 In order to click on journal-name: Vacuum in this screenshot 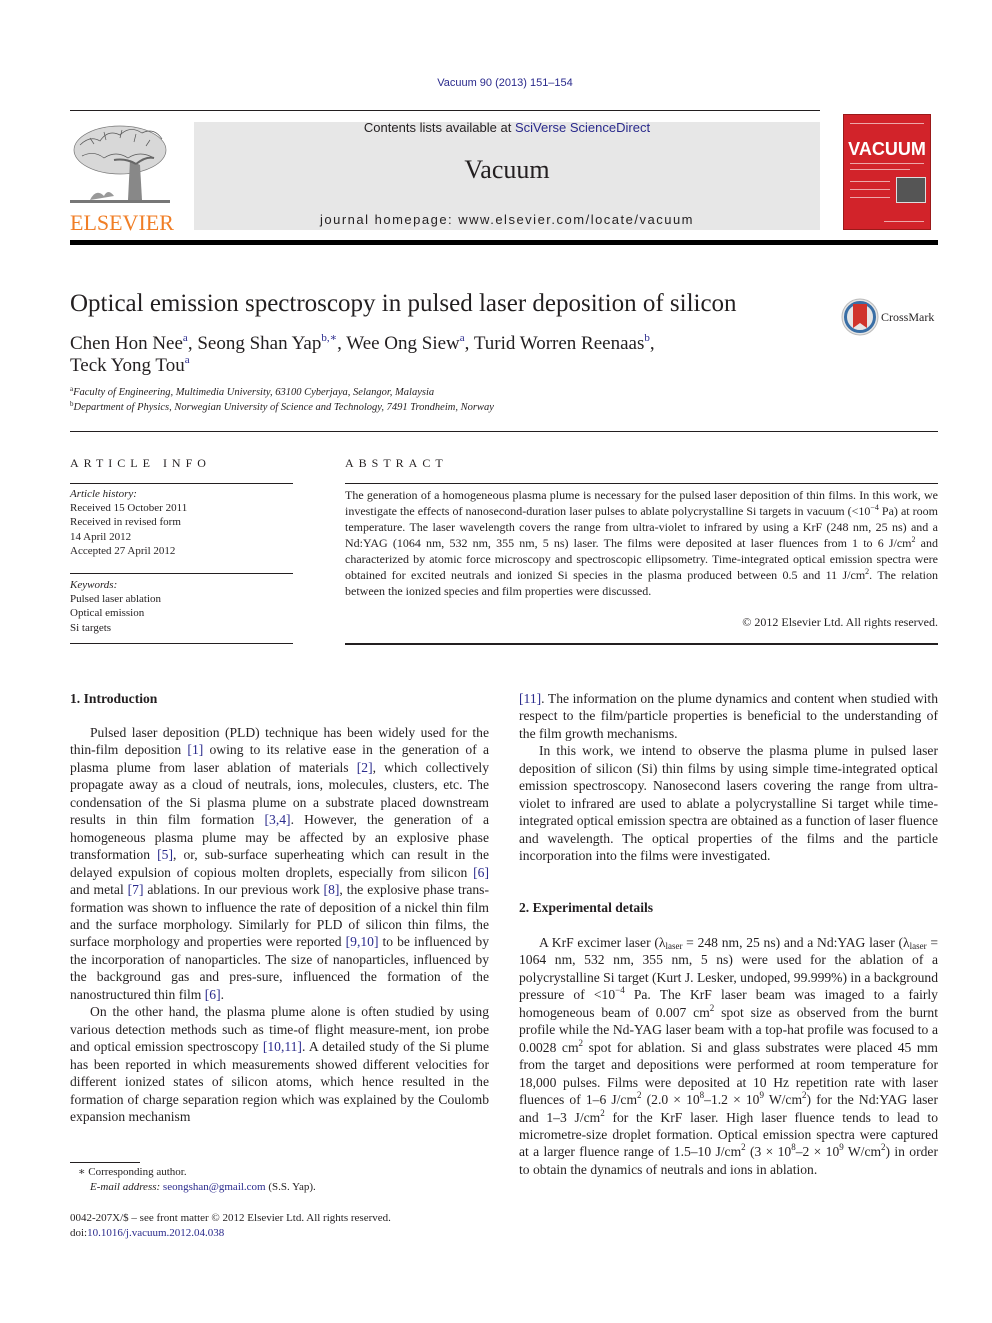, I will do `click(507, 169)`.